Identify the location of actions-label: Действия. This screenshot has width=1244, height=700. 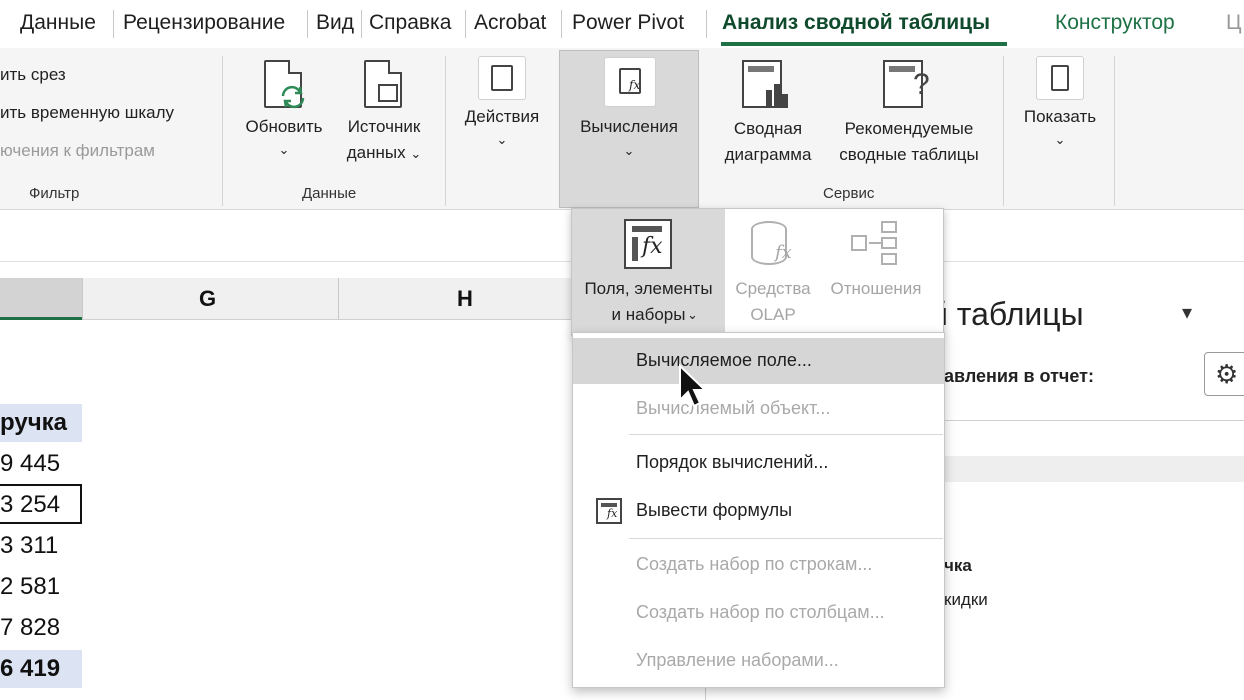
(502, 116).